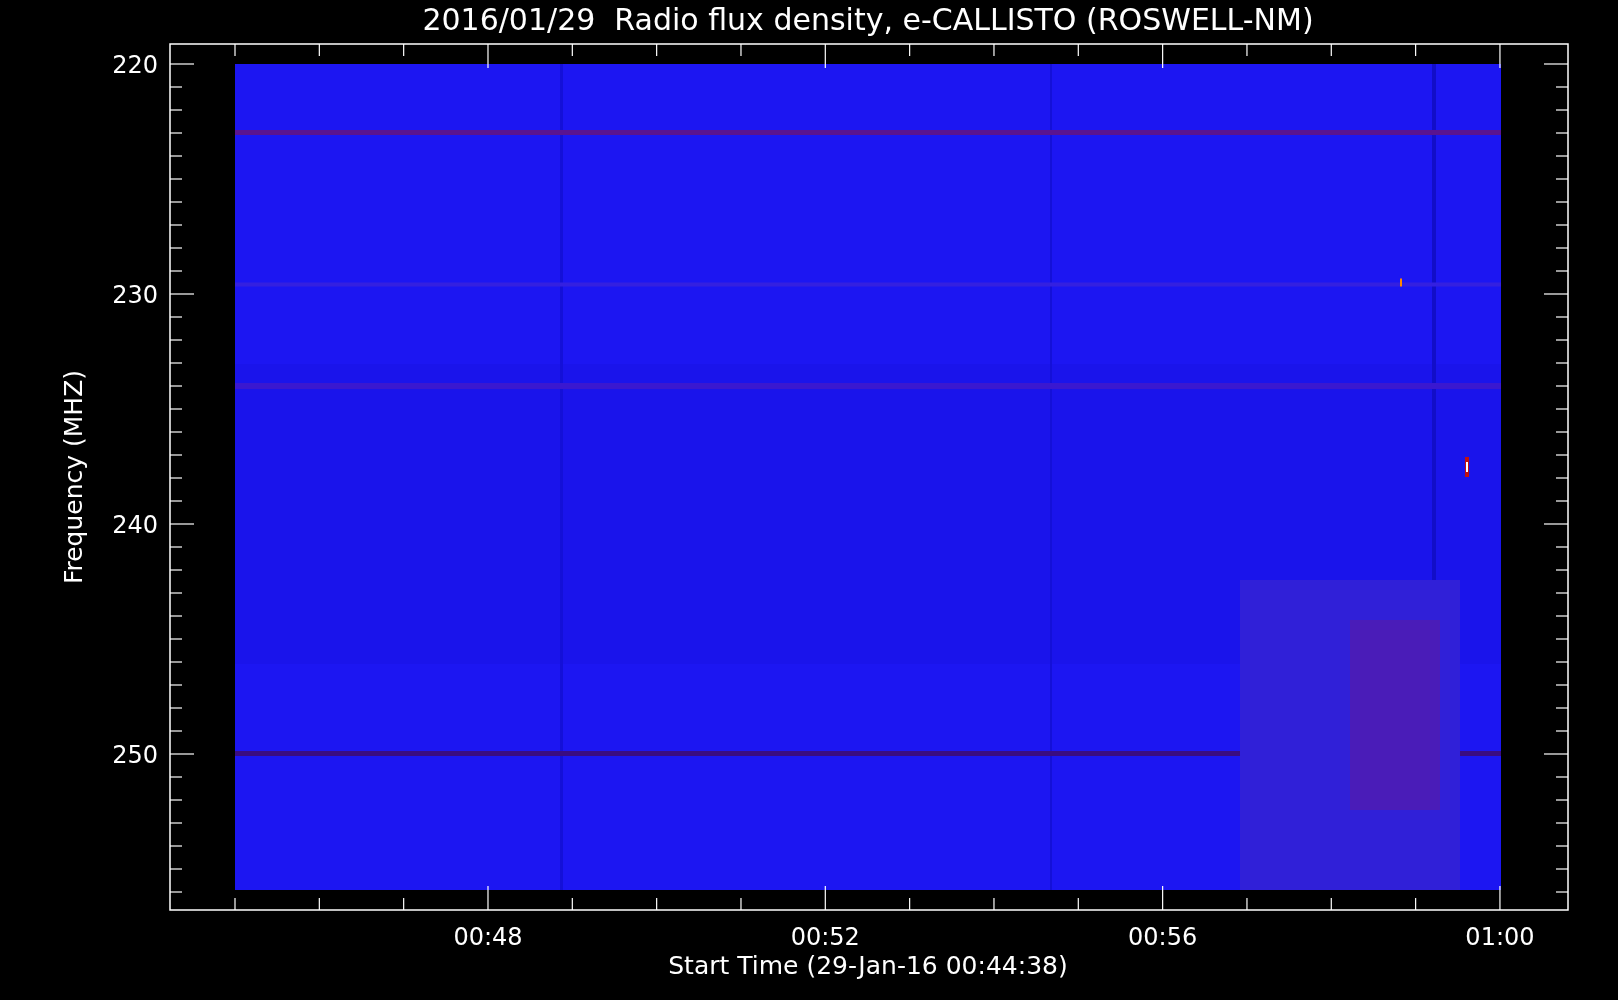  What do you see at coordinates (135, 65) in the screenshot?
I see `y-tick-label: 220` at bounding box center [135, 65].